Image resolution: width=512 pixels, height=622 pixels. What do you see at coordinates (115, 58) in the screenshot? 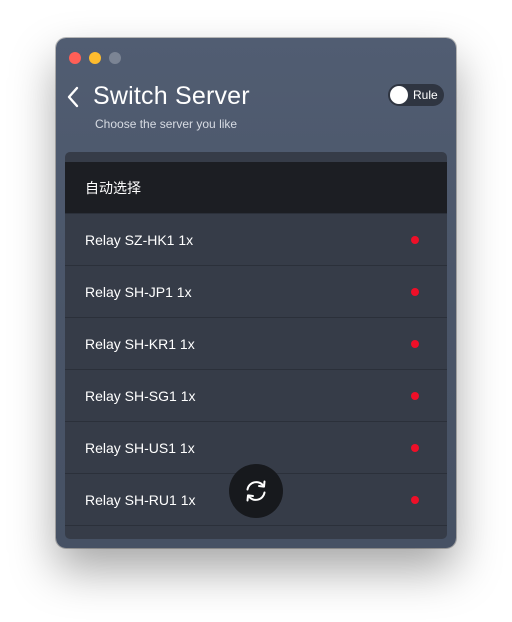
I see `maximize-window-button` at bounding box center [115, 58].